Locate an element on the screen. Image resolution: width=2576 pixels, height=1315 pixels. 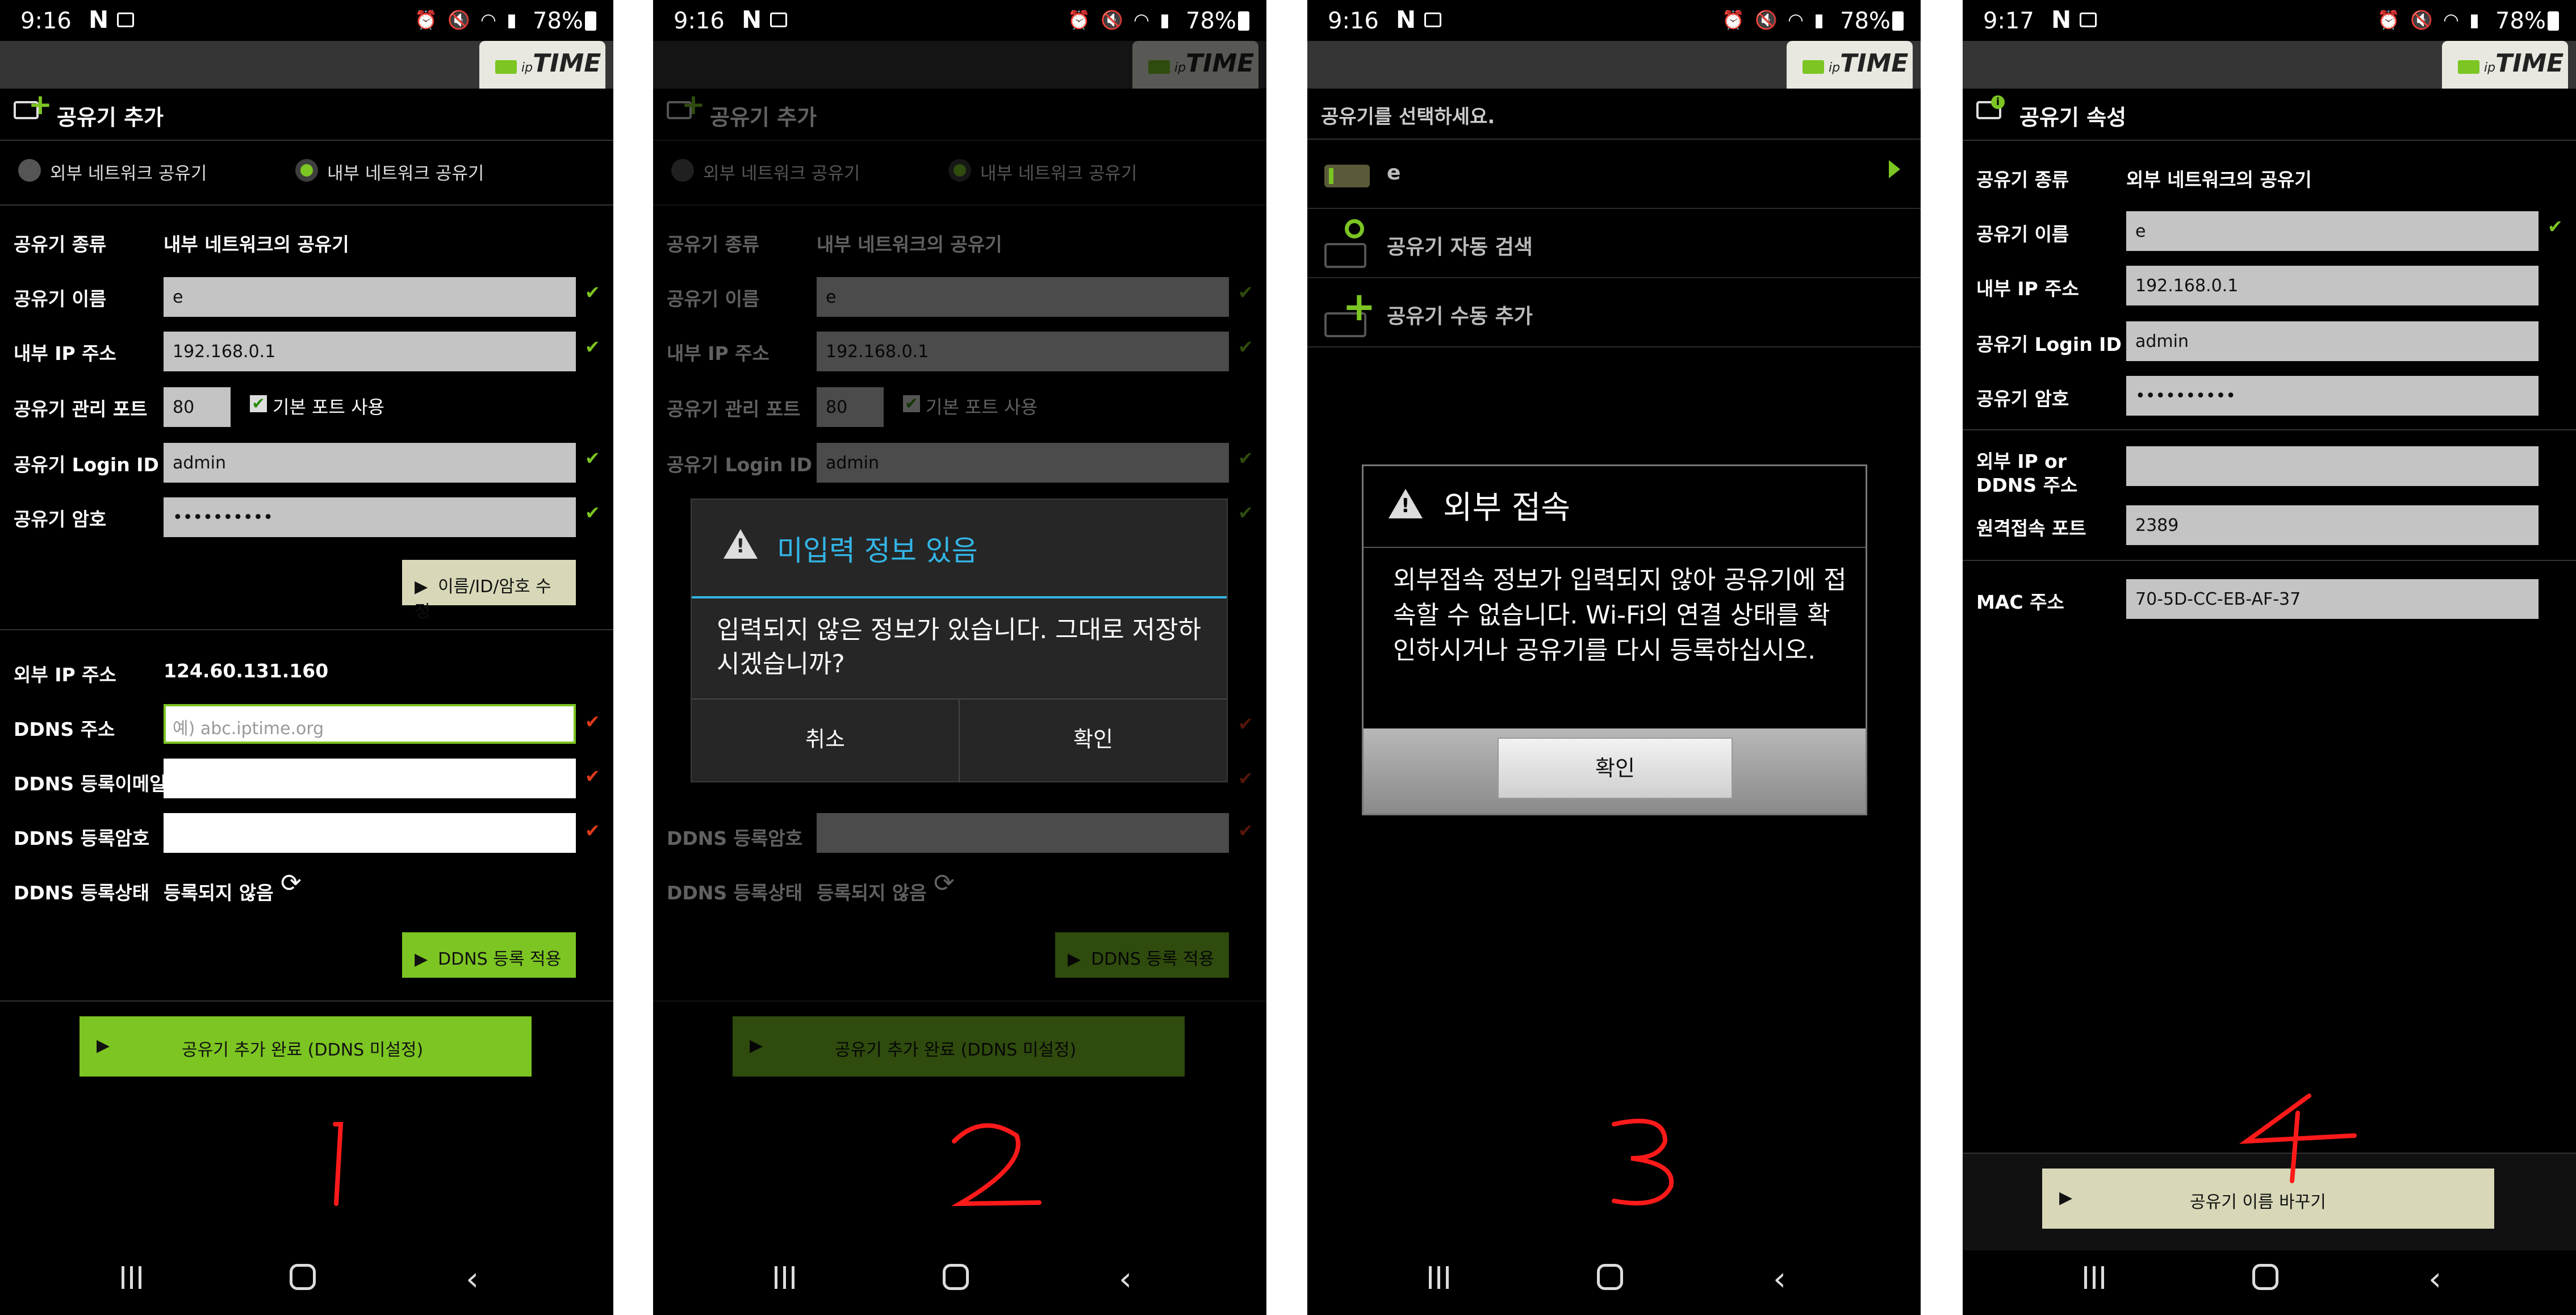
status-time: 9:17 is located at coordinates (2008, 21).